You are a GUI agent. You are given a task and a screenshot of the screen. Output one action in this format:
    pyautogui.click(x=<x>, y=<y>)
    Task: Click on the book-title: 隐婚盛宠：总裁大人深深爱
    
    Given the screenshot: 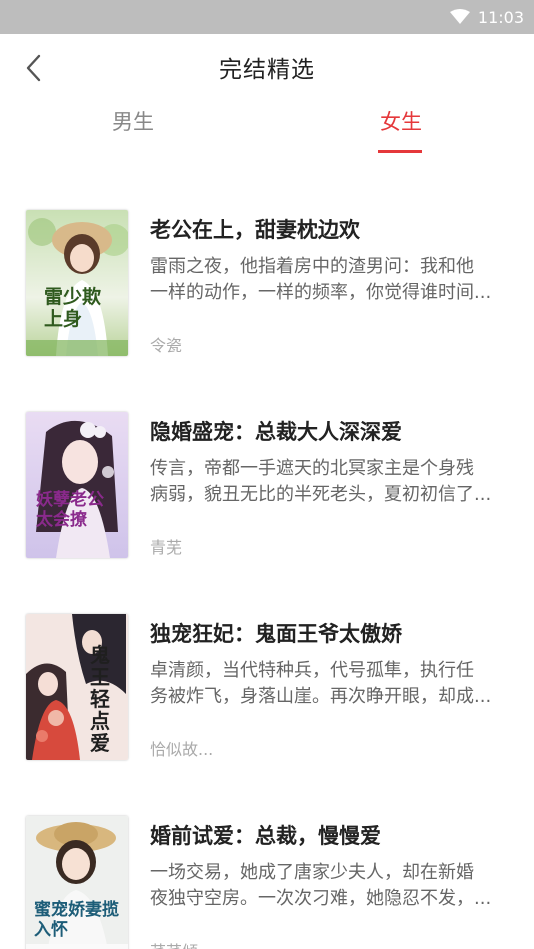 What is the action you would take?
    pyautogui.click(x=276, y=432)
    